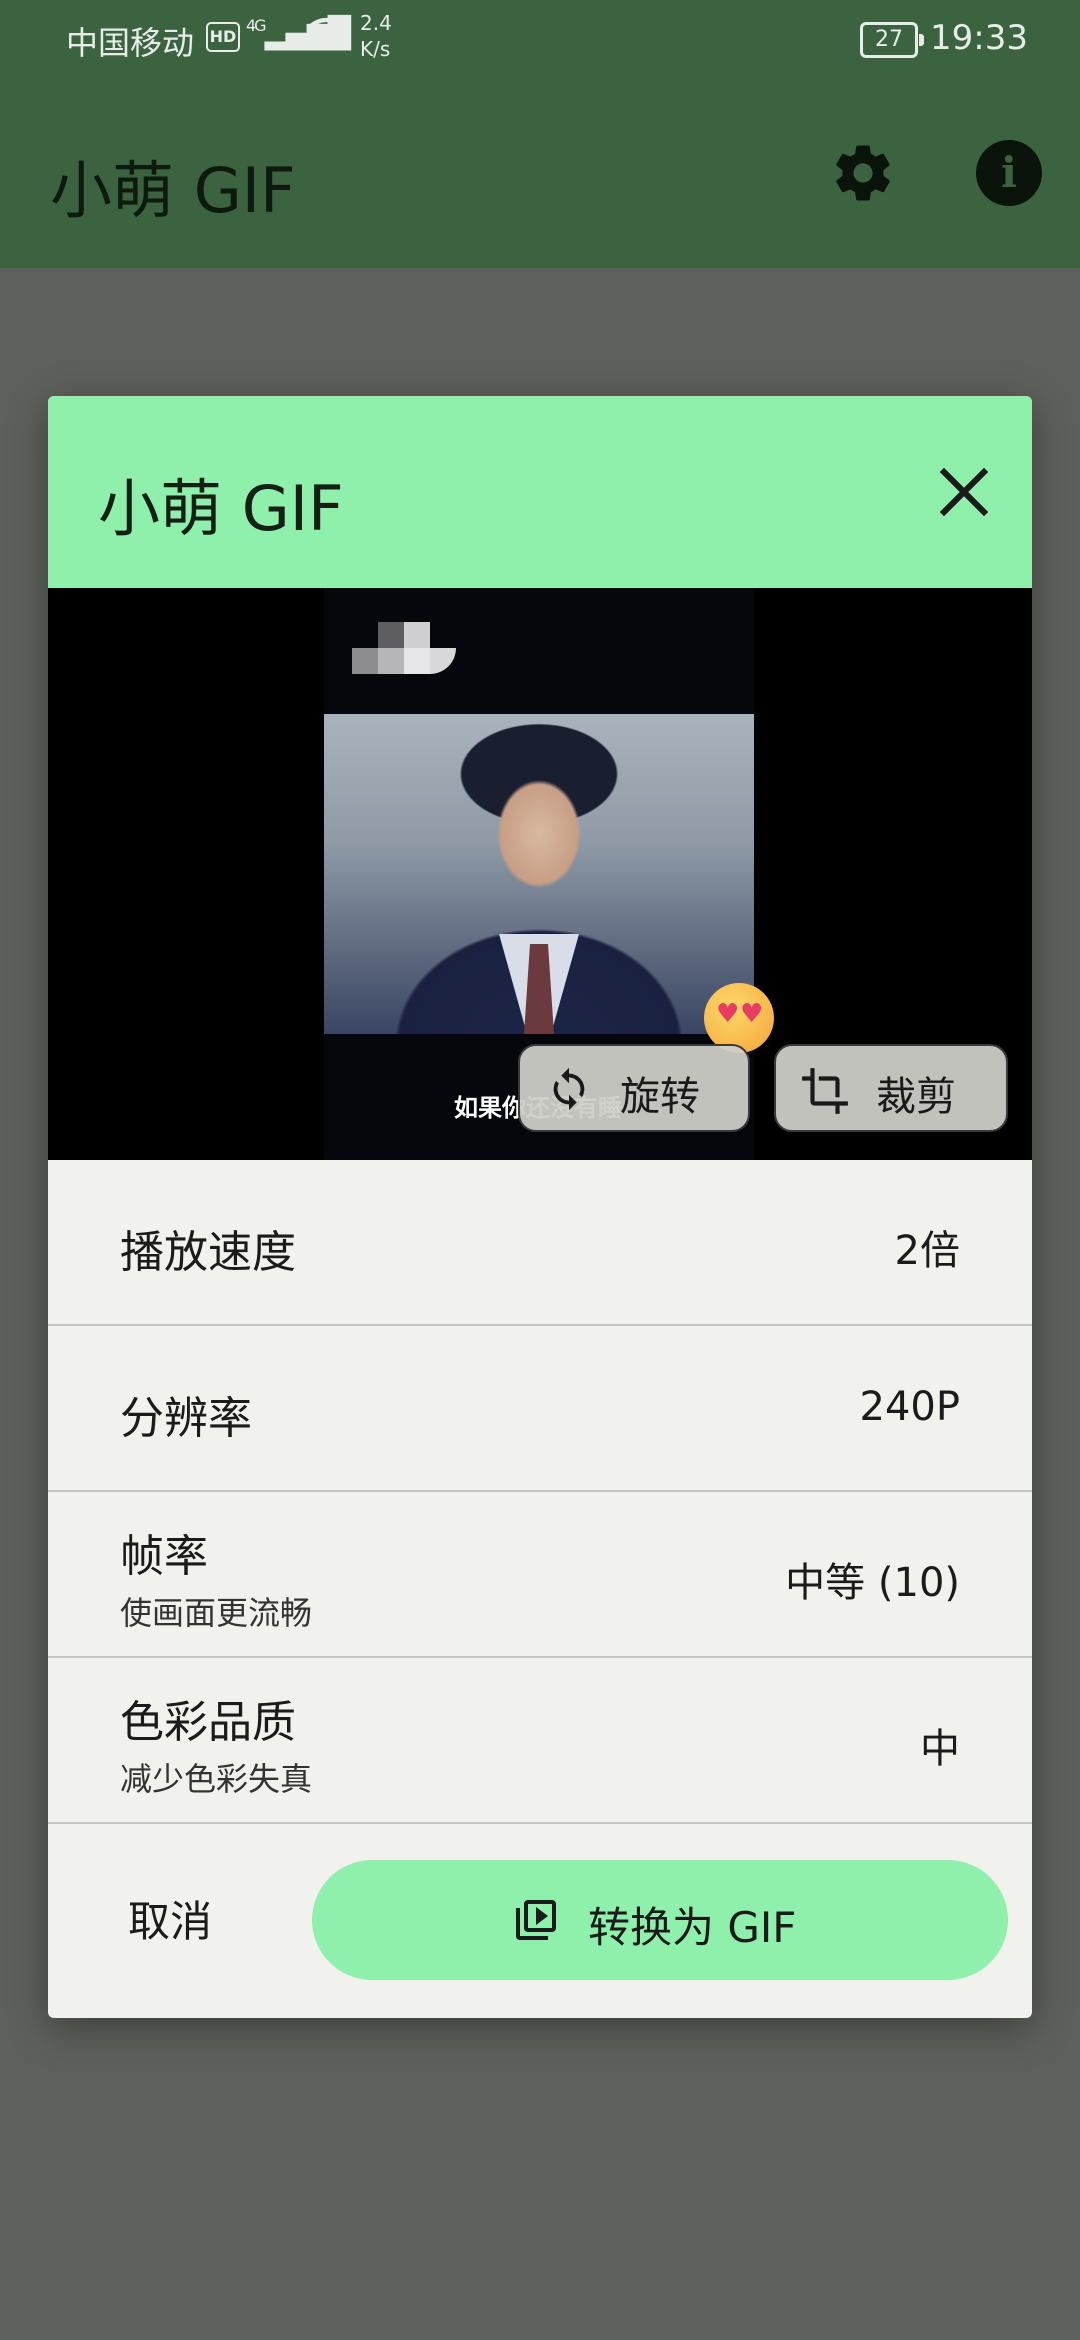  I want to click on convert-to-gif-button: 转换为 GIF, so click(660, 1920).